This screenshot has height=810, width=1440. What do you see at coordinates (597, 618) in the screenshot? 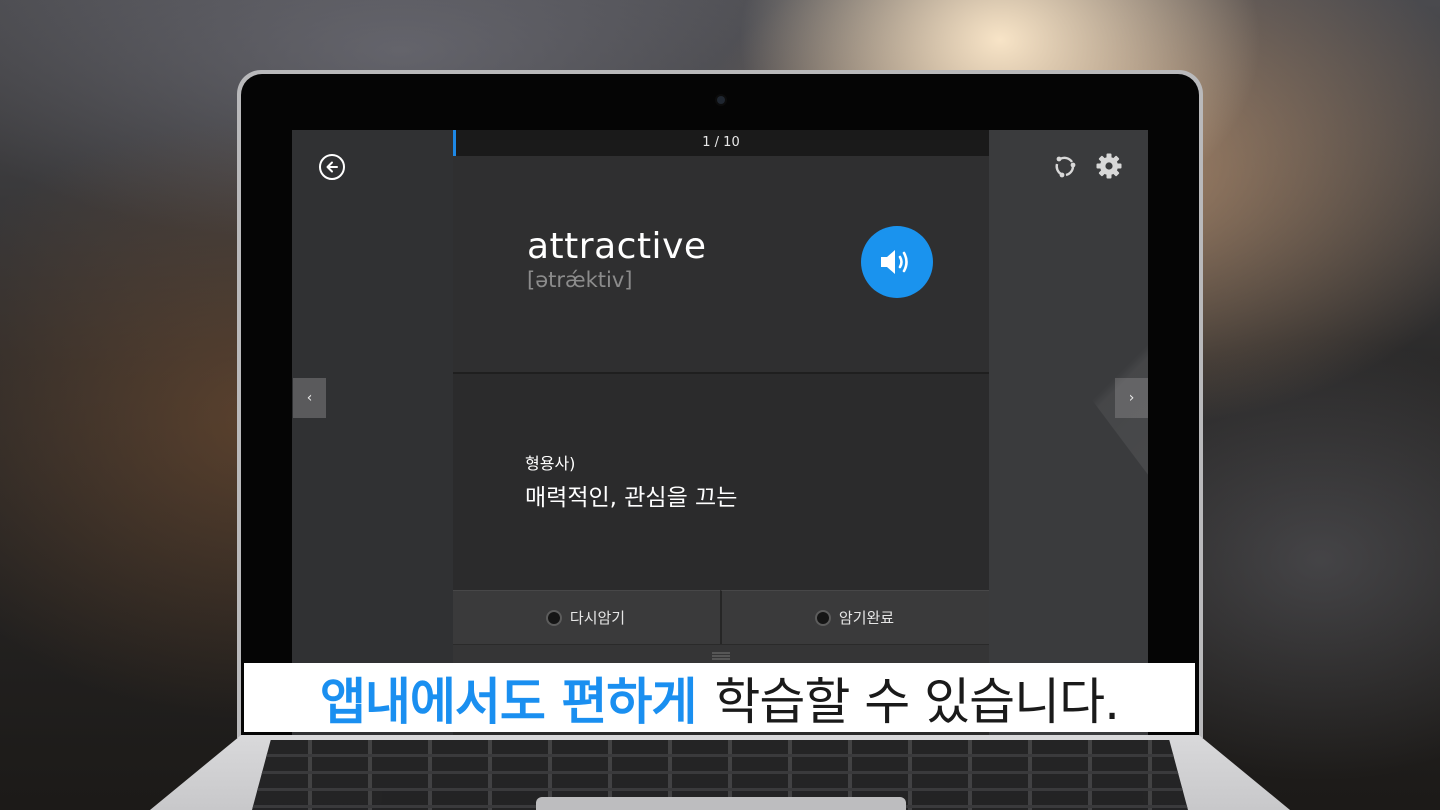
I see `review-again-label: 다시암기` at bounding box center [597, 618].